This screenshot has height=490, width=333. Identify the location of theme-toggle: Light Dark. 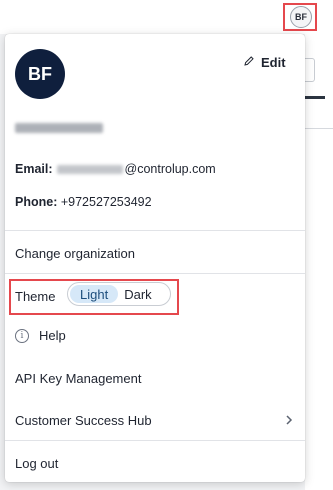
(119, 294).